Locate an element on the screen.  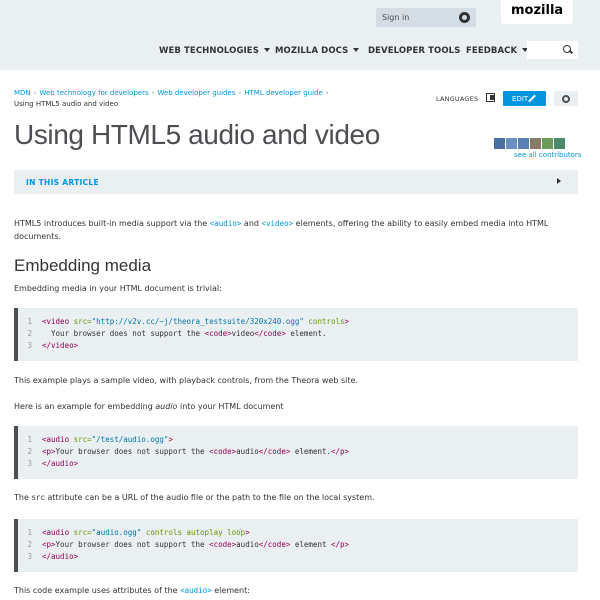
breadcrumb-link: Web technology for developers is located at coordinates (93, 93).